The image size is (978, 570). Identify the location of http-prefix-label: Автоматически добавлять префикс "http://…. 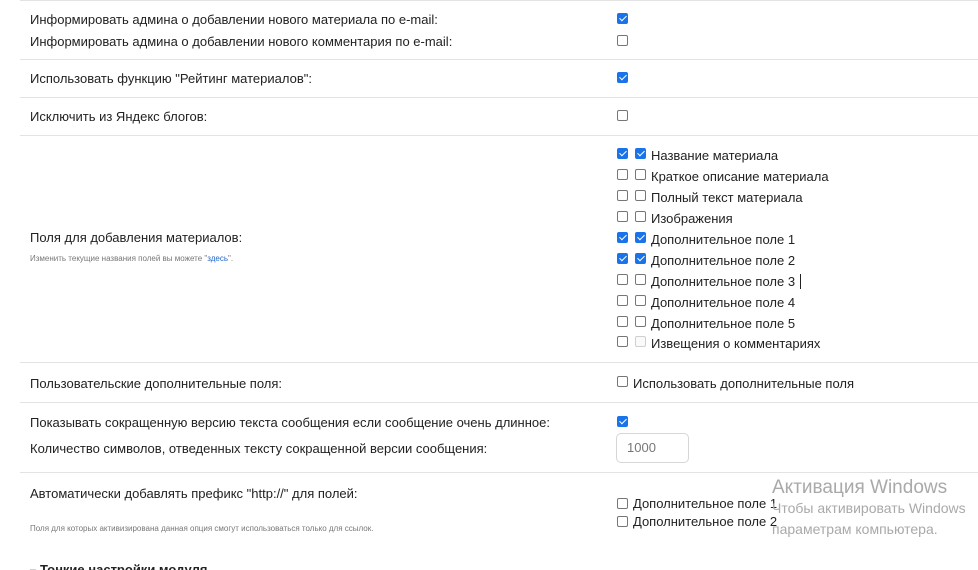
(194, 493).